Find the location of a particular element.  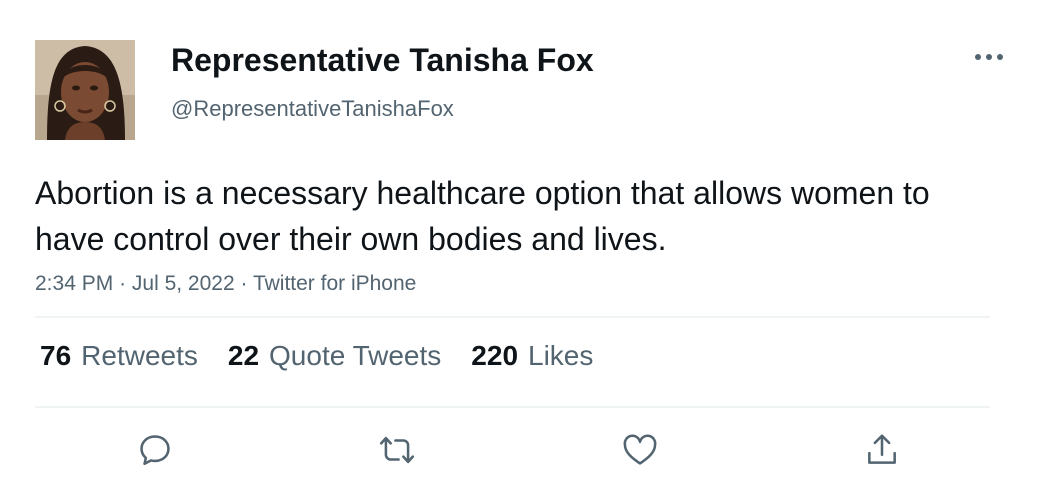

profile-photo-icon is located at coordinates (85, 90).